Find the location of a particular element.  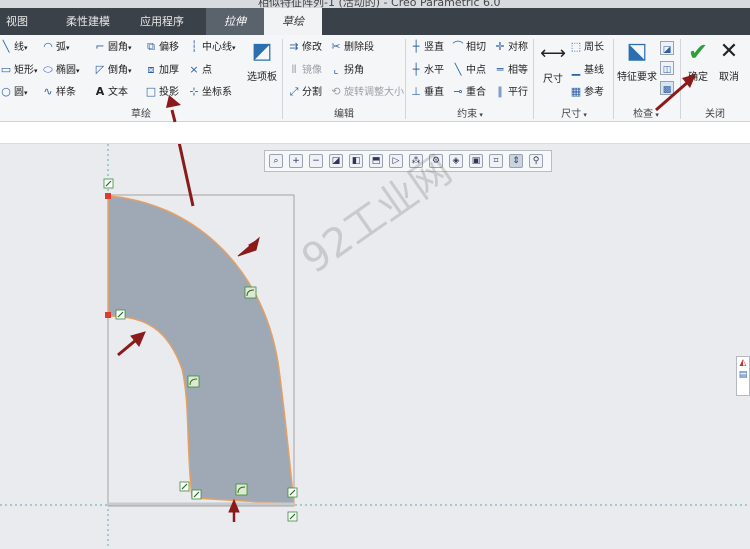

repaint-icon: ◪ is located at coordinates (336, 161).